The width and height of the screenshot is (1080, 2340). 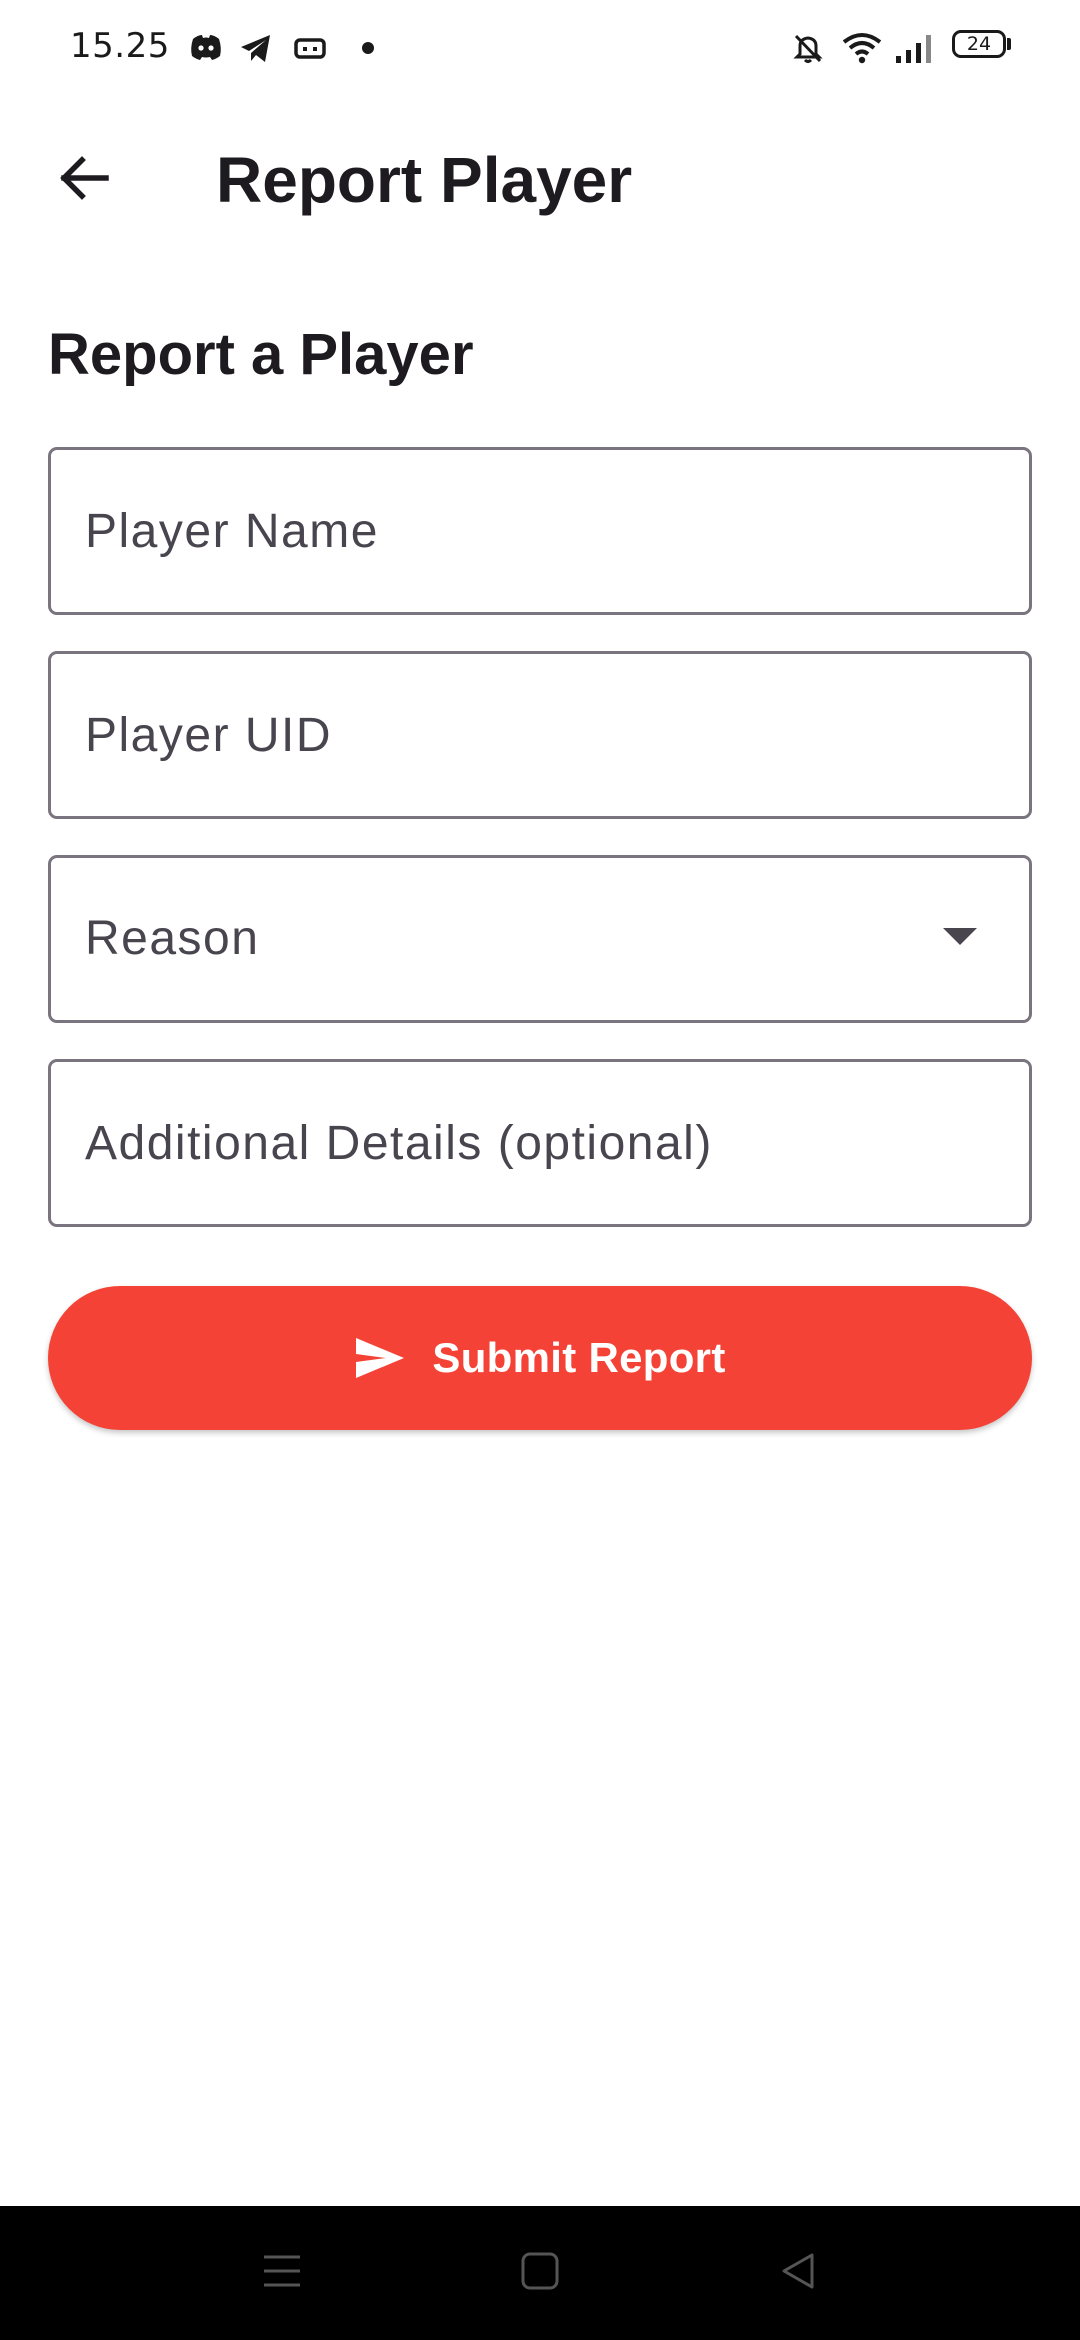 I want to click on player-uid-field, so click(x=540, y=735).